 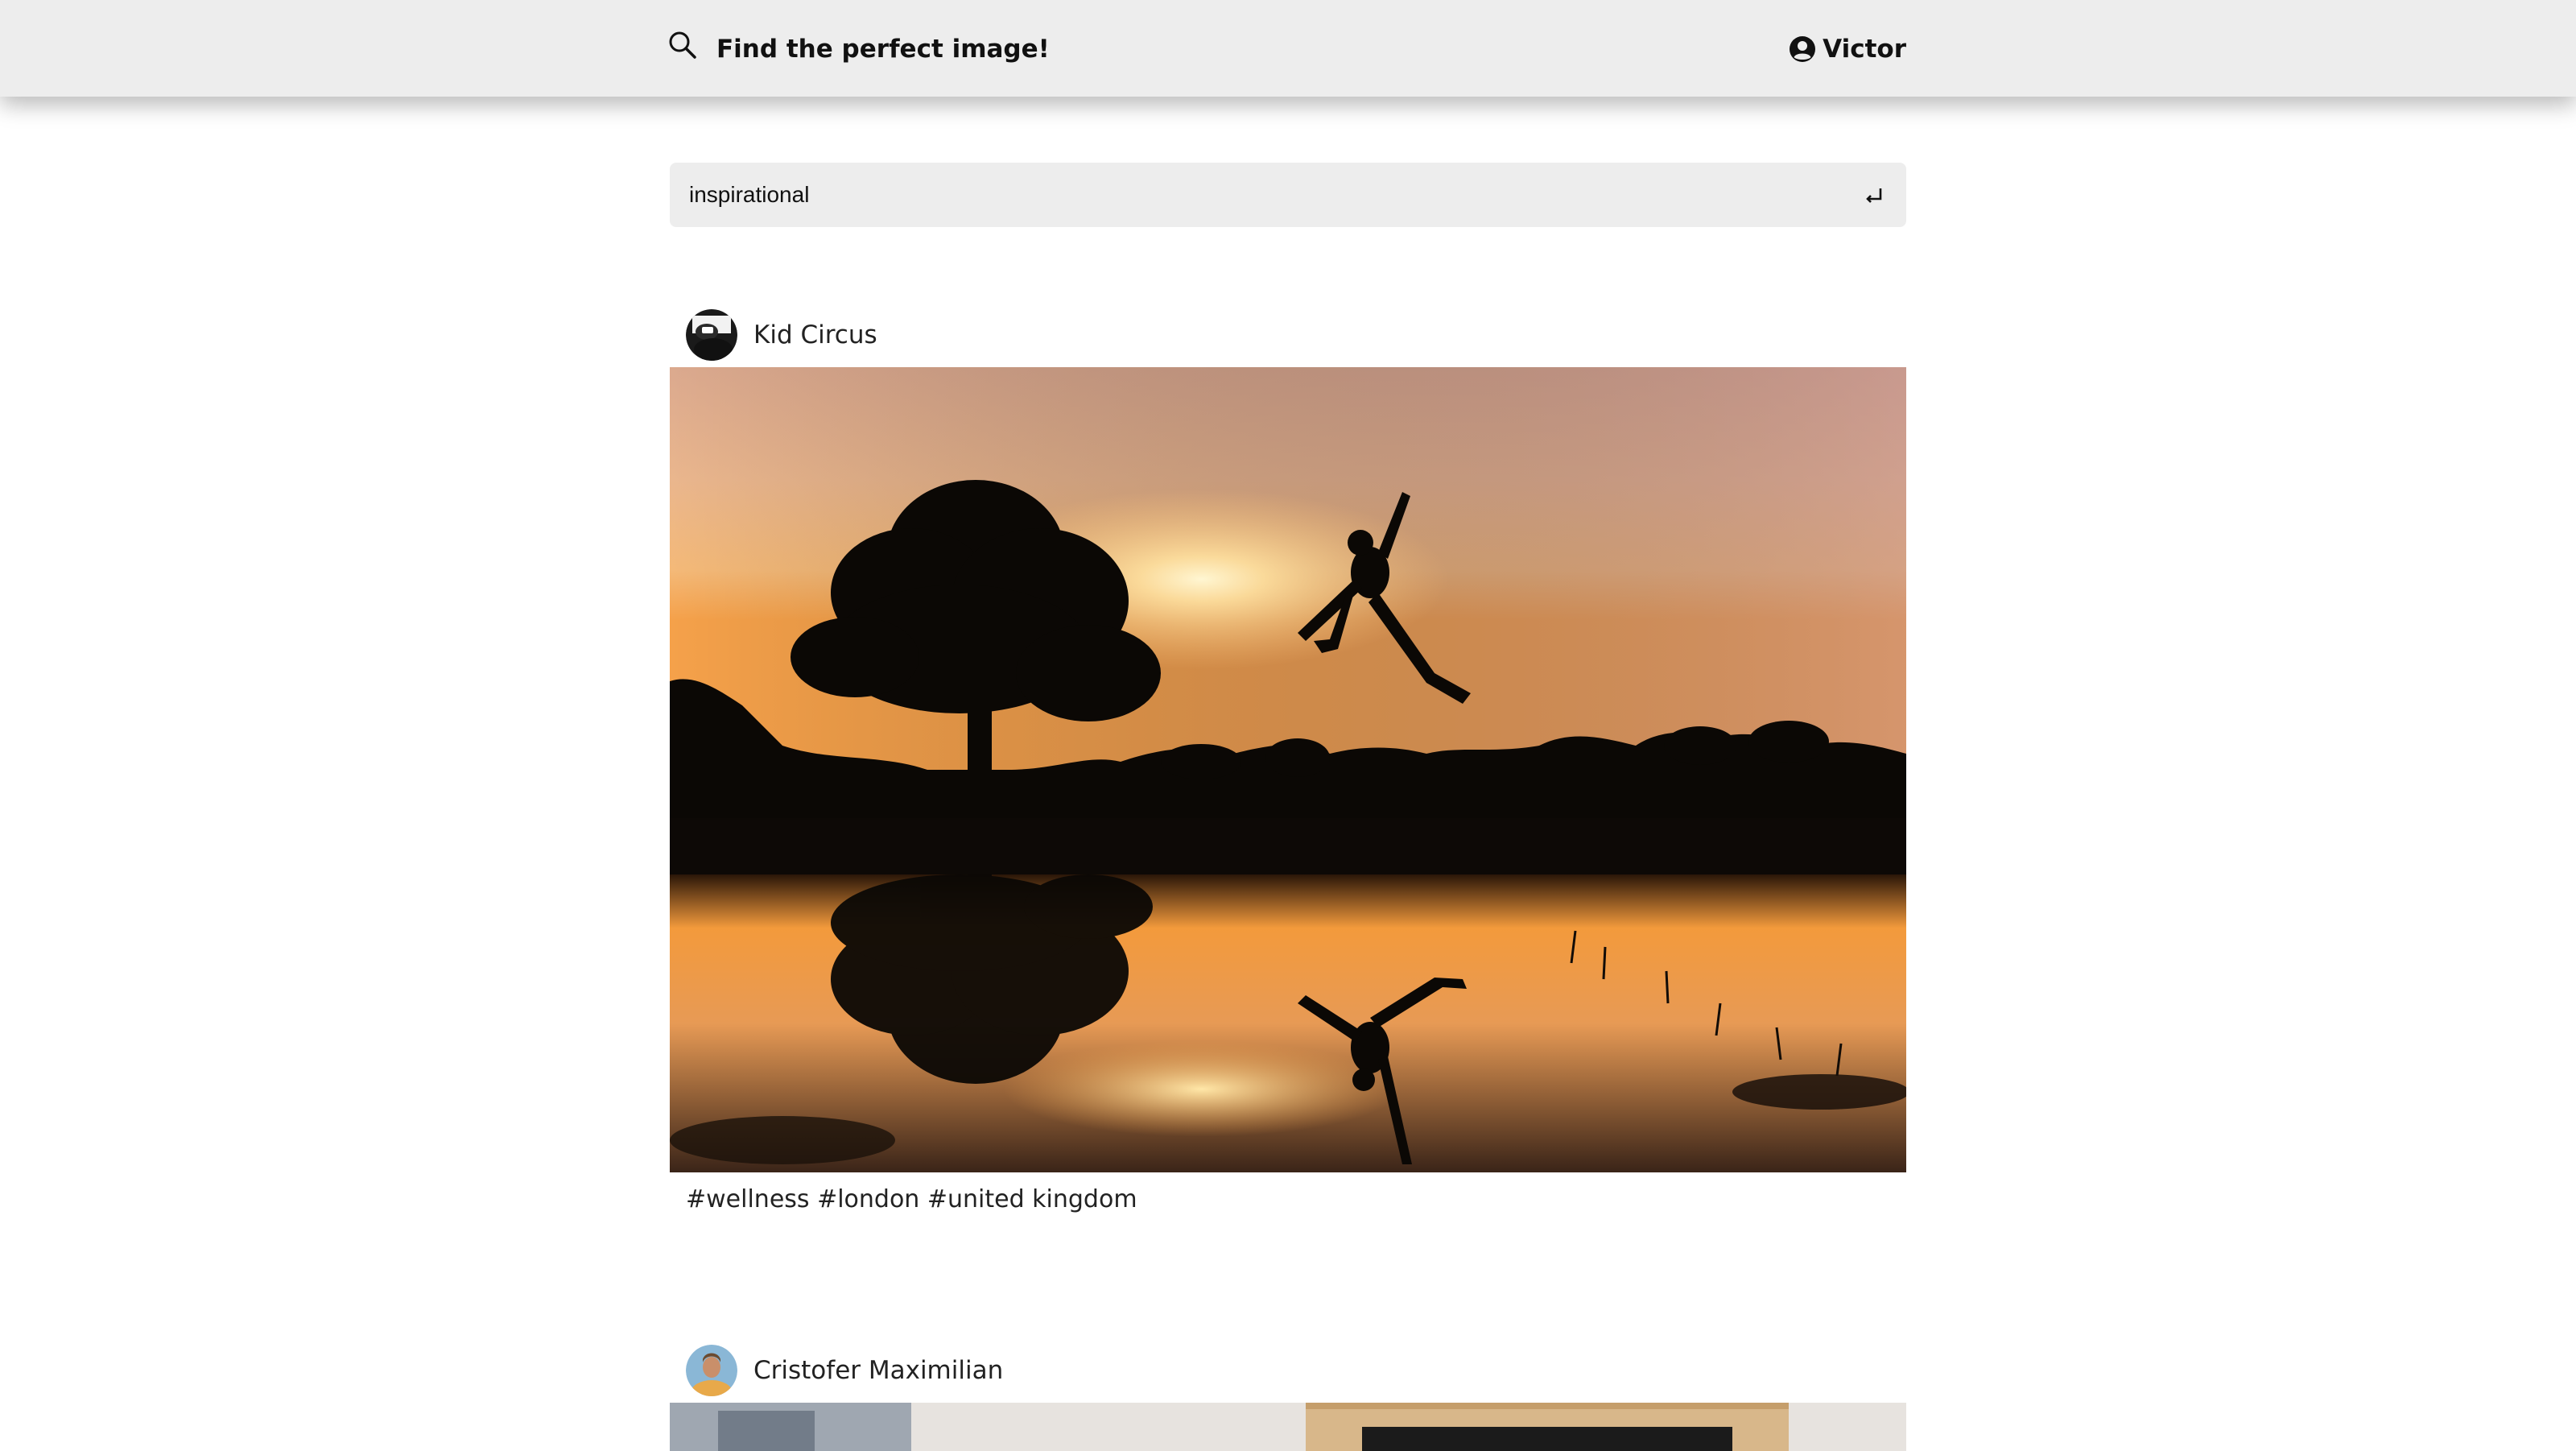 I want to click on header-left: Find the perfect image!, so click(x=858, y=49).